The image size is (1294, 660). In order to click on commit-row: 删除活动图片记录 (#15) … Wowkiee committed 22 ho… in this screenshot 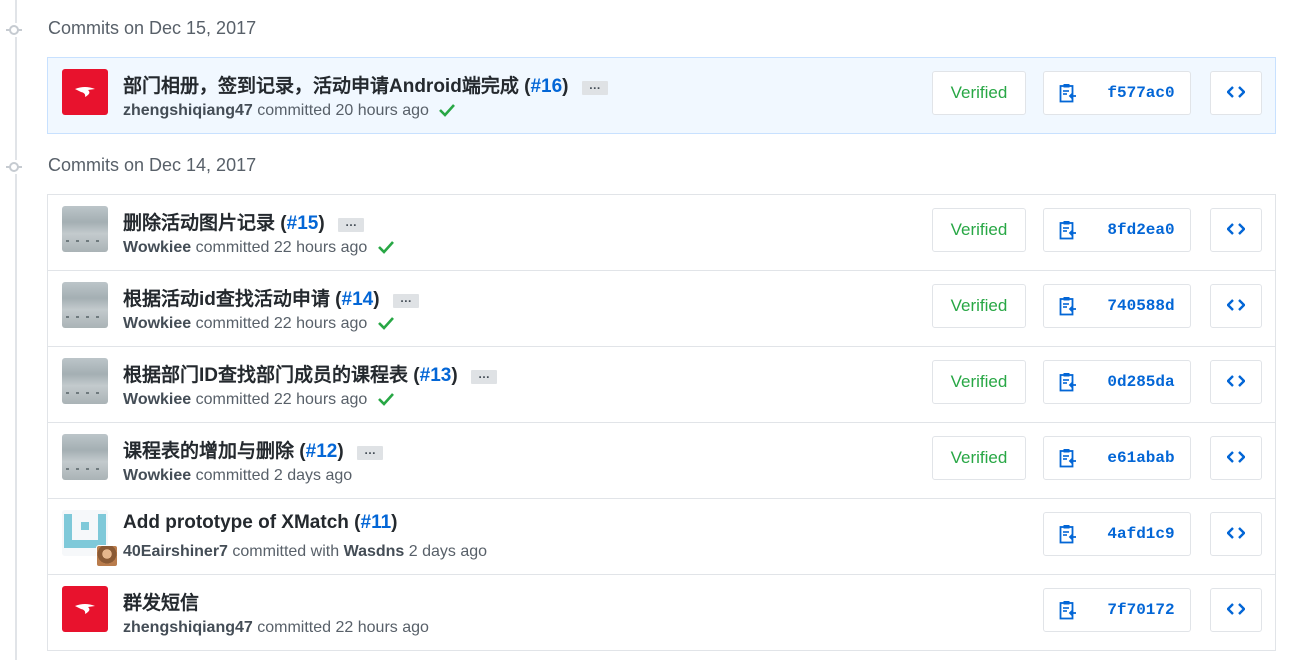, I will do `click(661, 233)`.